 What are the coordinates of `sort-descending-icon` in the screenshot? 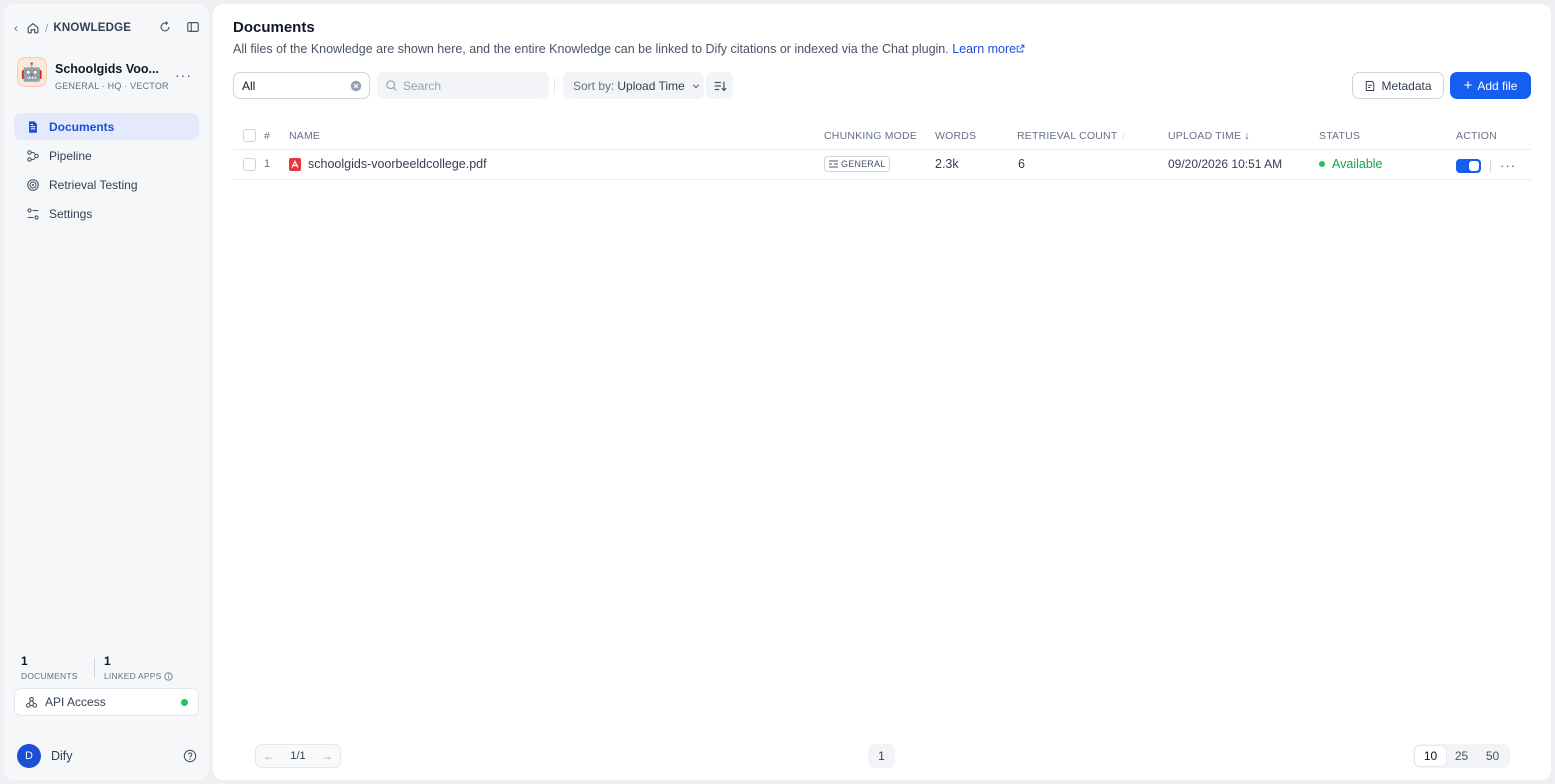 It's located at (720, 86).